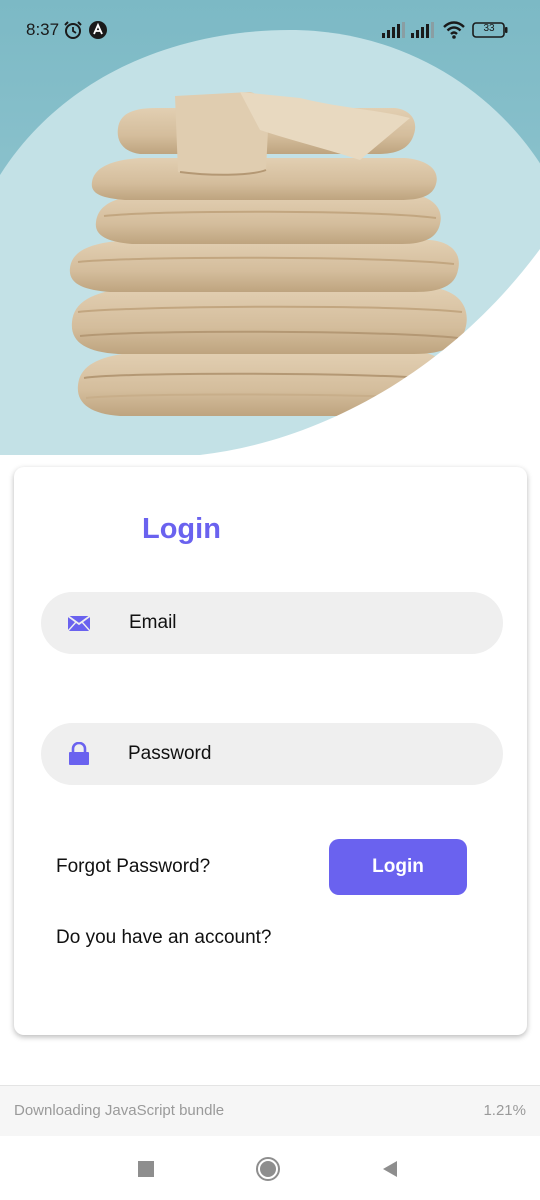  I want to click on mail-icon, so click(79, 625).